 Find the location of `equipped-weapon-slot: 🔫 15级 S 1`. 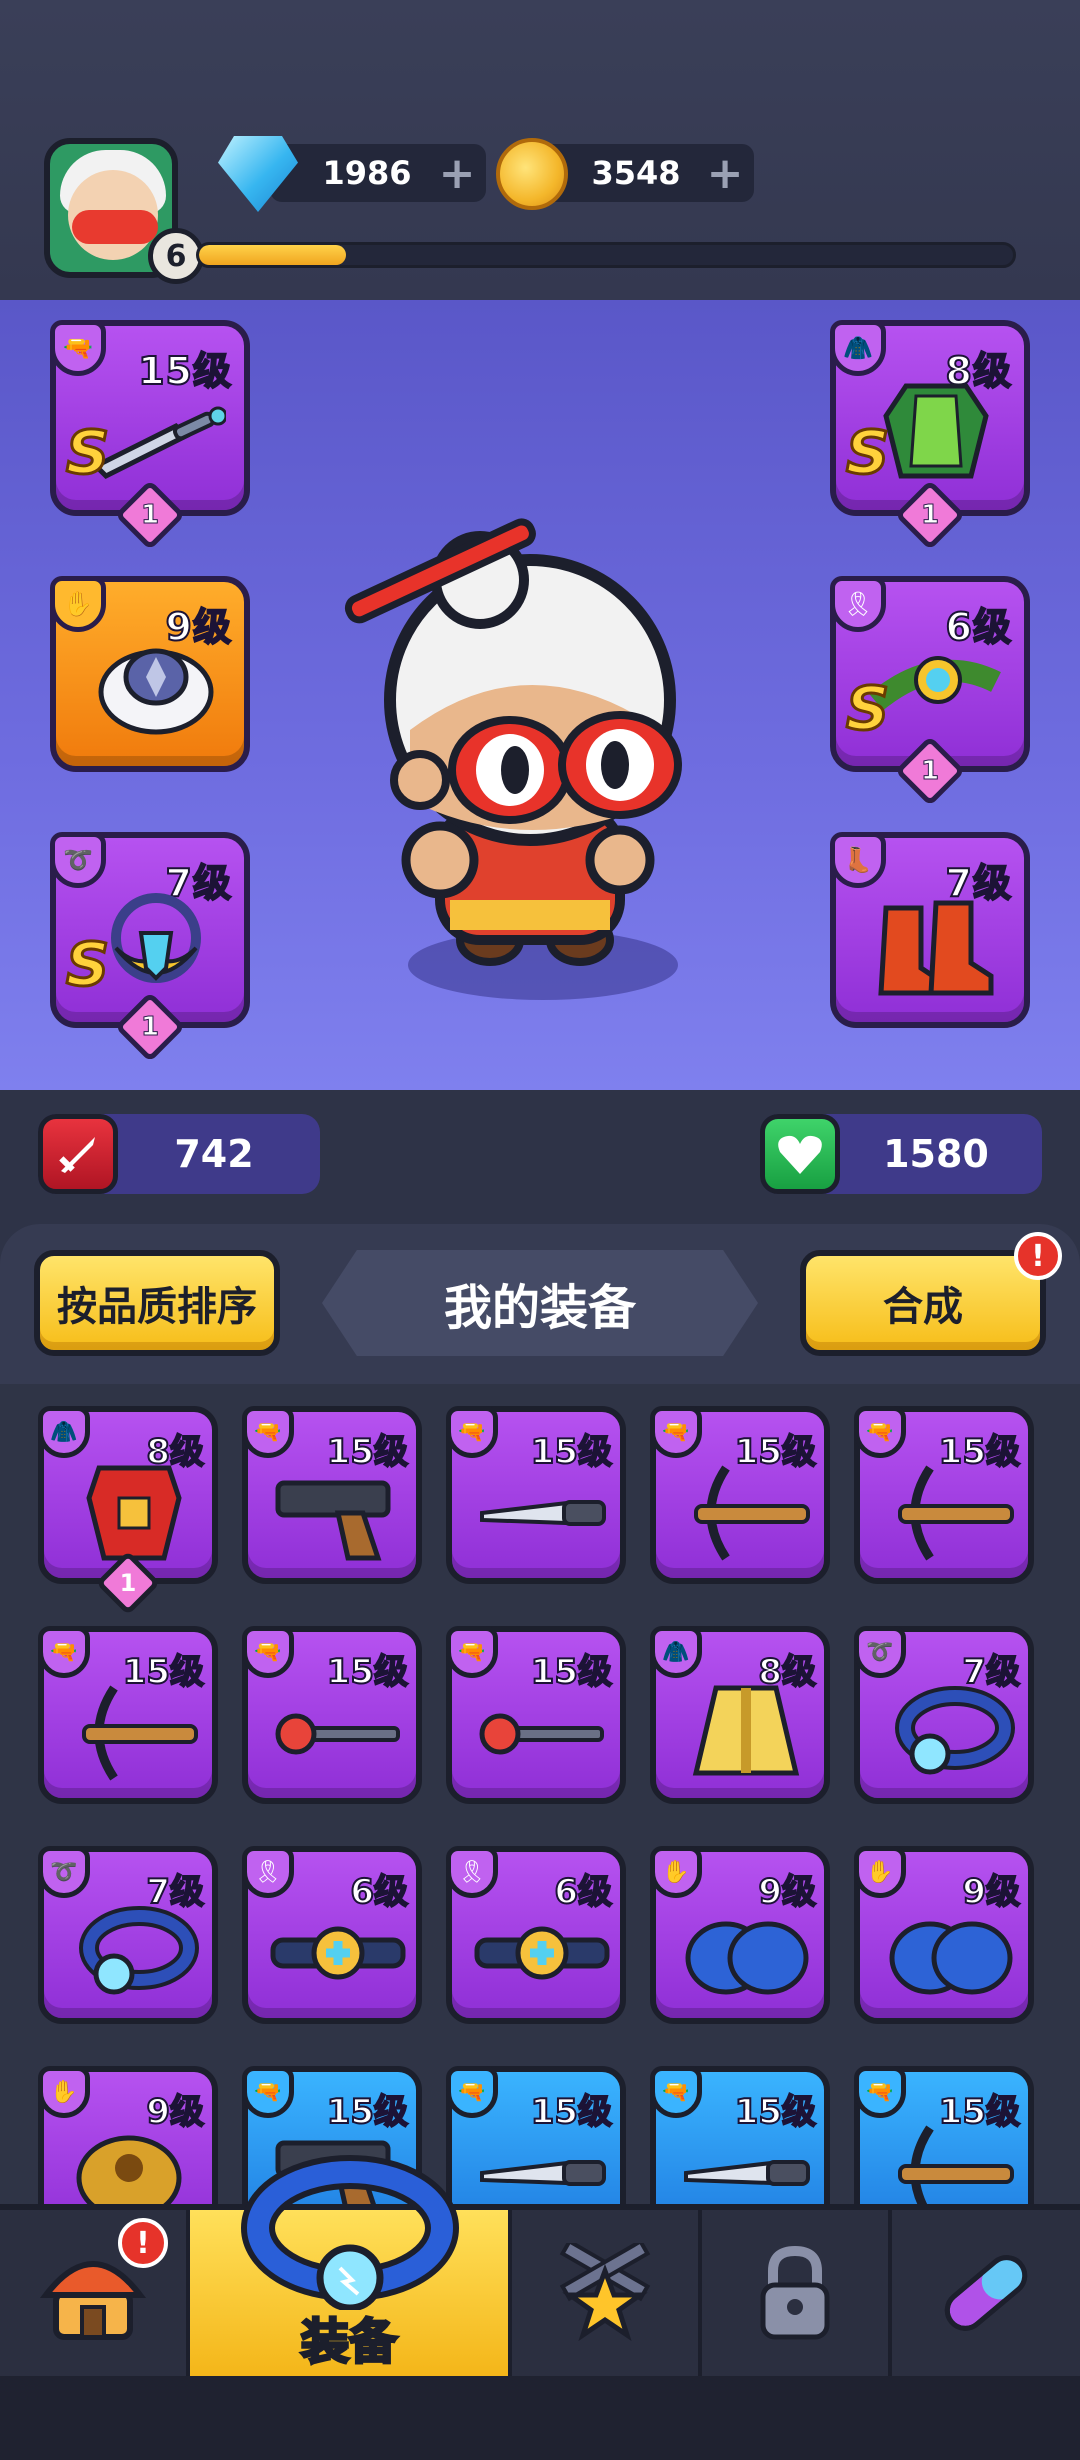

equipped-weapon-slot: 🔫 15级 S 1 is located at coordinates (150, 435).